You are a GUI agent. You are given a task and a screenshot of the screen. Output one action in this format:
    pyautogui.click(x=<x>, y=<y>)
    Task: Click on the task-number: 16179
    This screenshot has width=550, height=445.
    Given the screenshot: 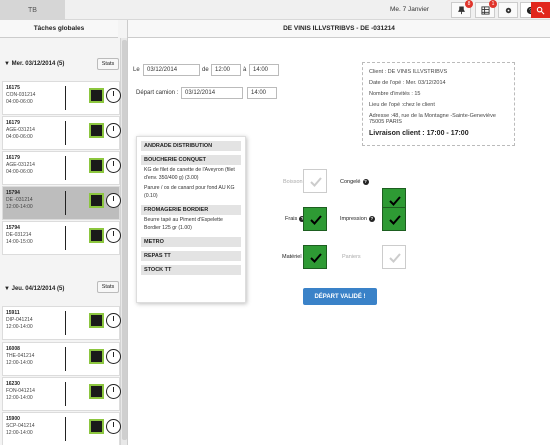 What is the action you would take?
    pyautogui.click(x=13, y=123)
    